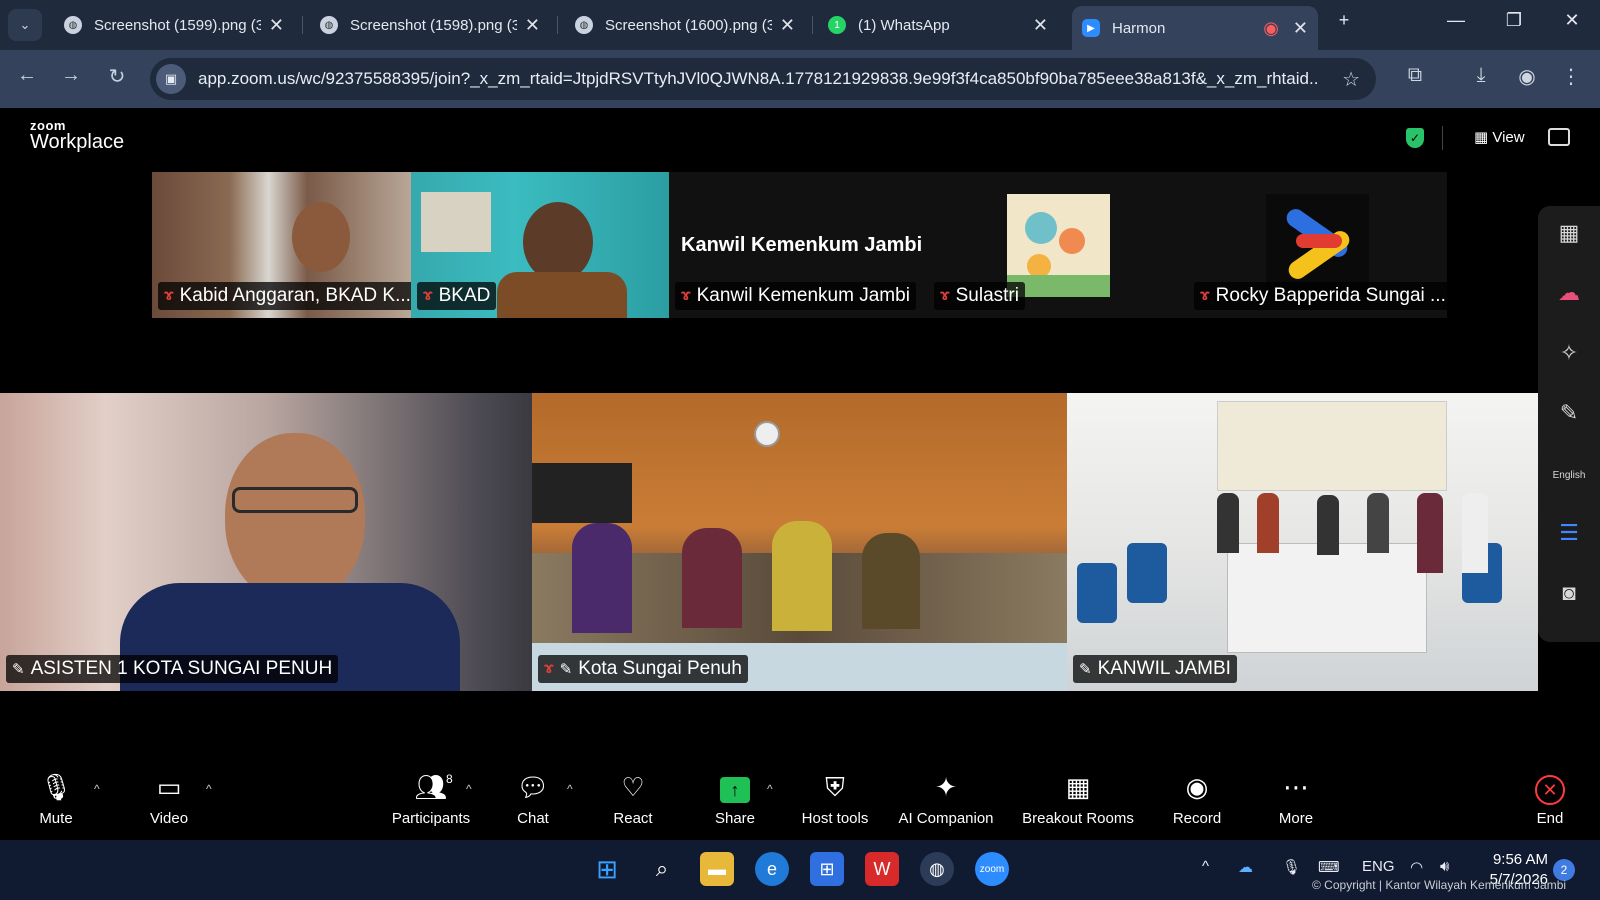 This screenshot has height=900, width=1600. I want to click on whiteboard-cloud-icon: ☁, so click(1569, 293).